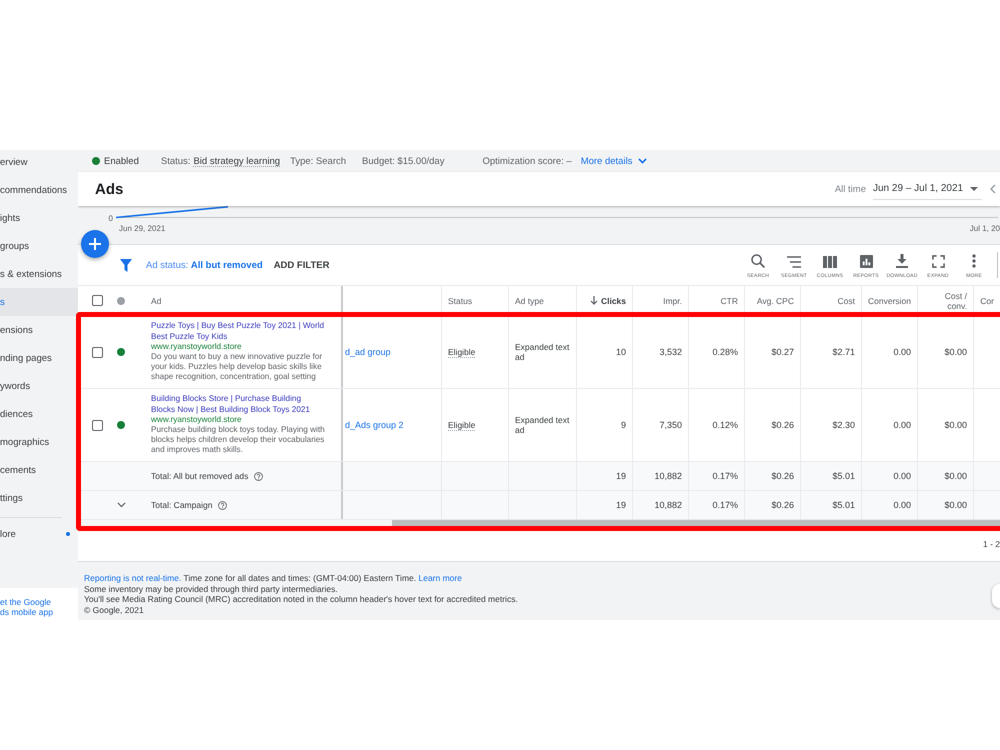  What do you see at coordinates (866, 261) in the screenshot?
I see `bar-chart-icon` at bounding box center [866, 261].